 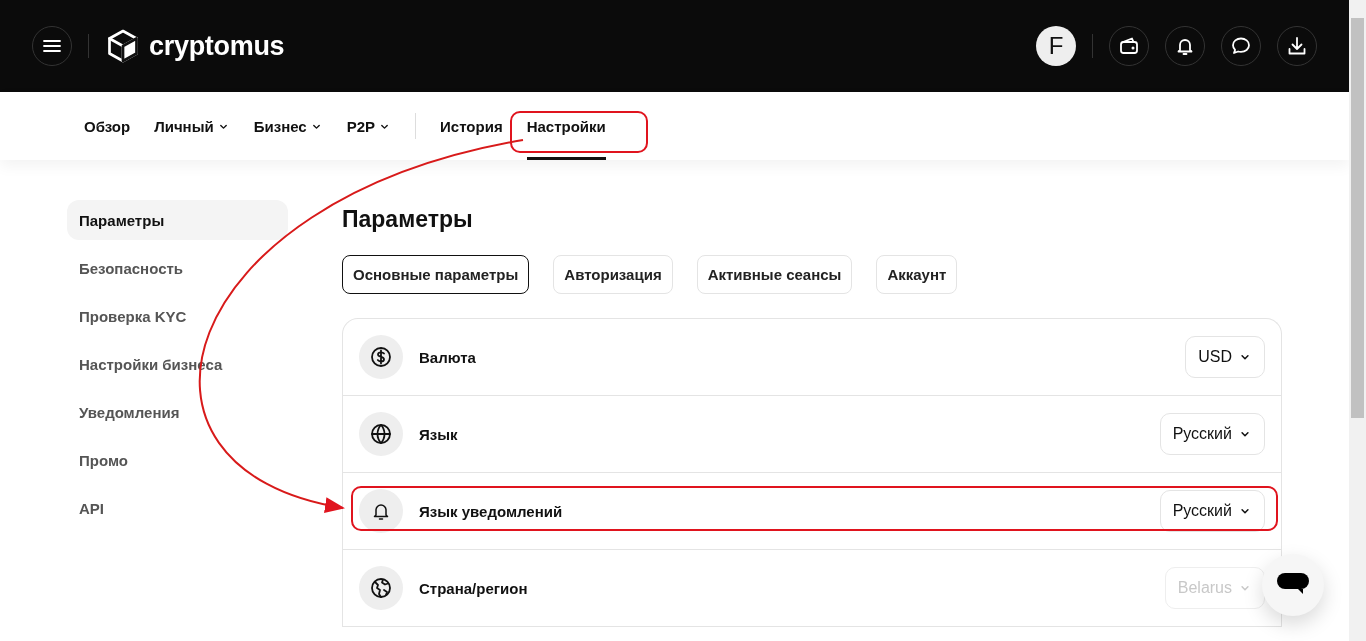 What do you see at coordinates (192, 126) in the screenshot?
I see `nav-tab: Личный` at bounding box center [192, 126].